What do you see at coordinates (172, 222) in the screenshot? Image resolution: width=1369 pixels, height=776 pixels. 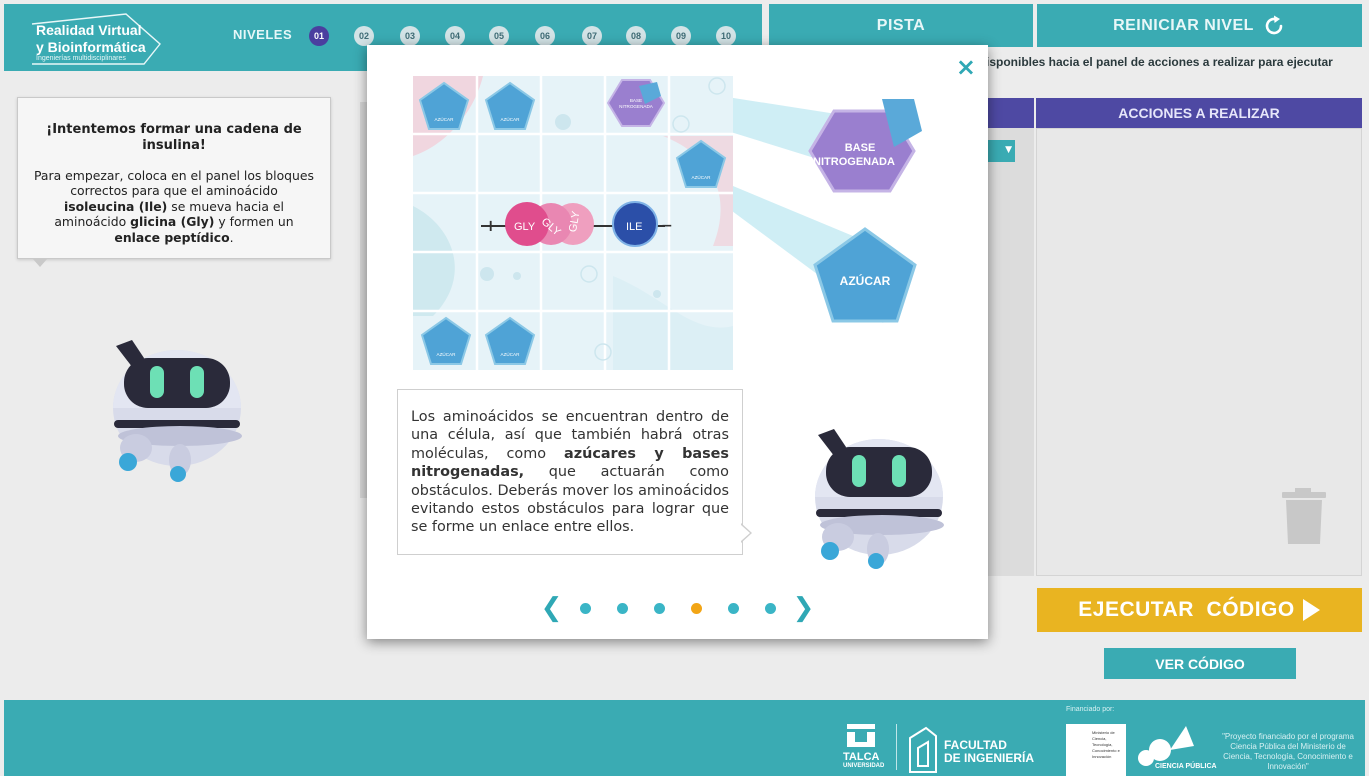 I see `speech-bold-glicina: glicina (Gly)` at bounding box center [172, 222].